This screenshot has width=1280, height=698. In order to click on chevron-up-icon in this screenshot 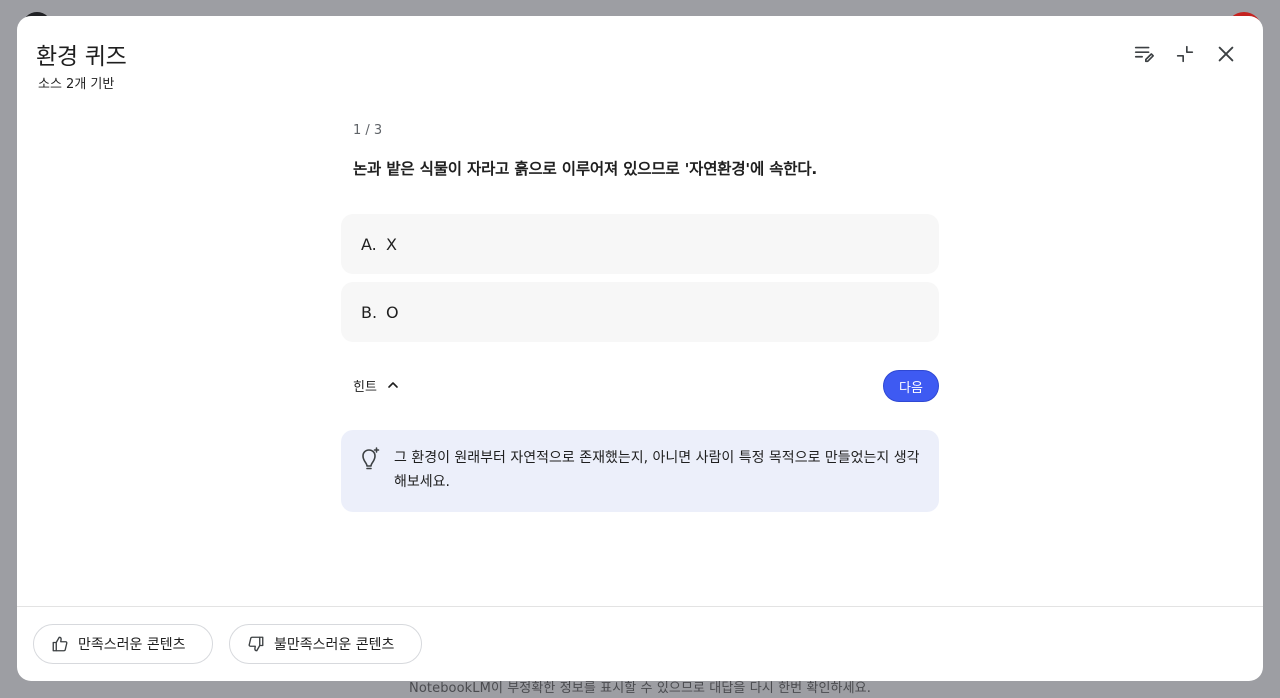, I will do `click(393, 385)`.